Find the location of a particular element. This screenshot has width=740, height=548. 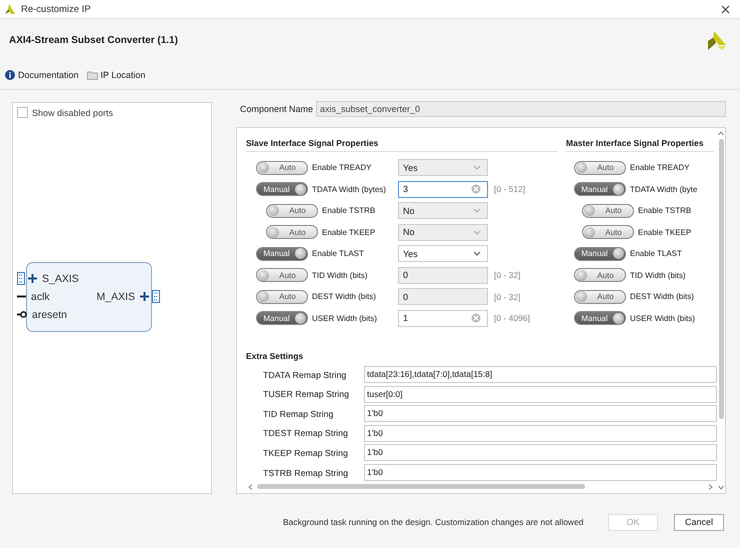

field-label: TDATA Width (bytes) is located at coordinates (349, 189).